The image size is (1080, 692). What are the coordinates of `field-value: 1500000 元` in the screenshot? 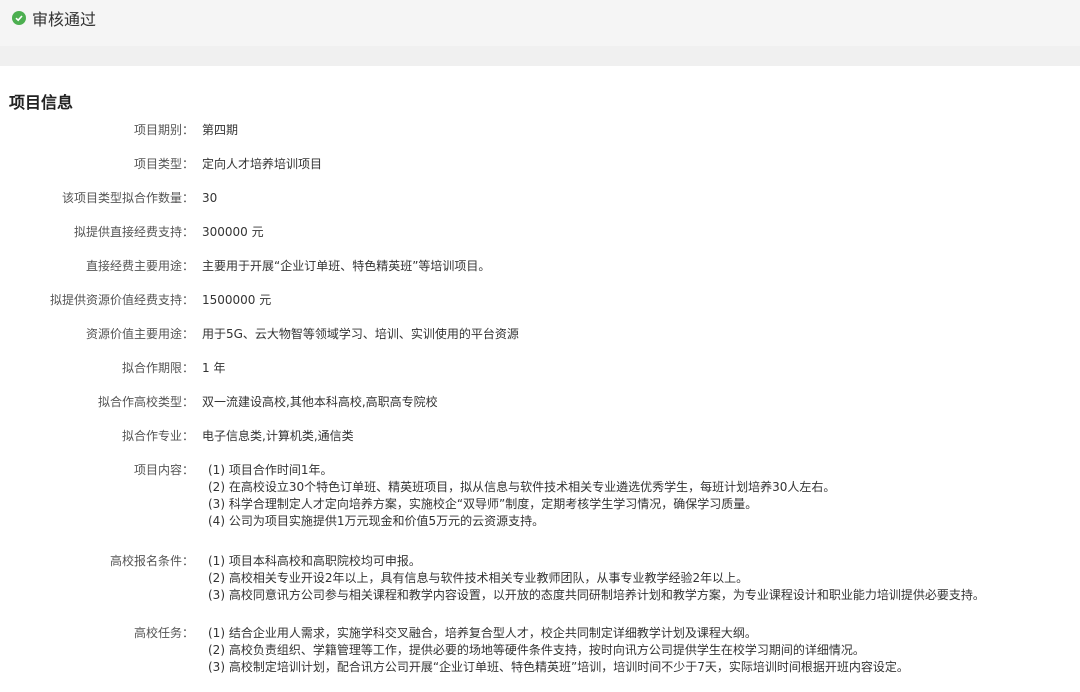 It's located at (237, 300).